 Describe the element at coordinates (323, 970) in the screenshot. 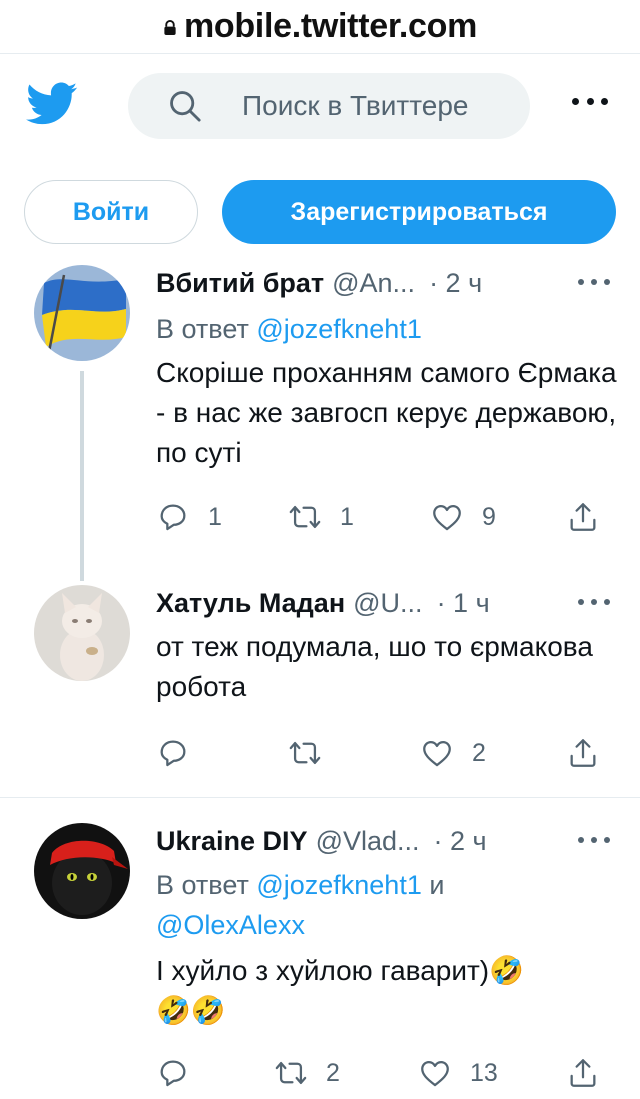

I see `tweet-text-body: І хуйло з хуйлою гаварит)` at that location.